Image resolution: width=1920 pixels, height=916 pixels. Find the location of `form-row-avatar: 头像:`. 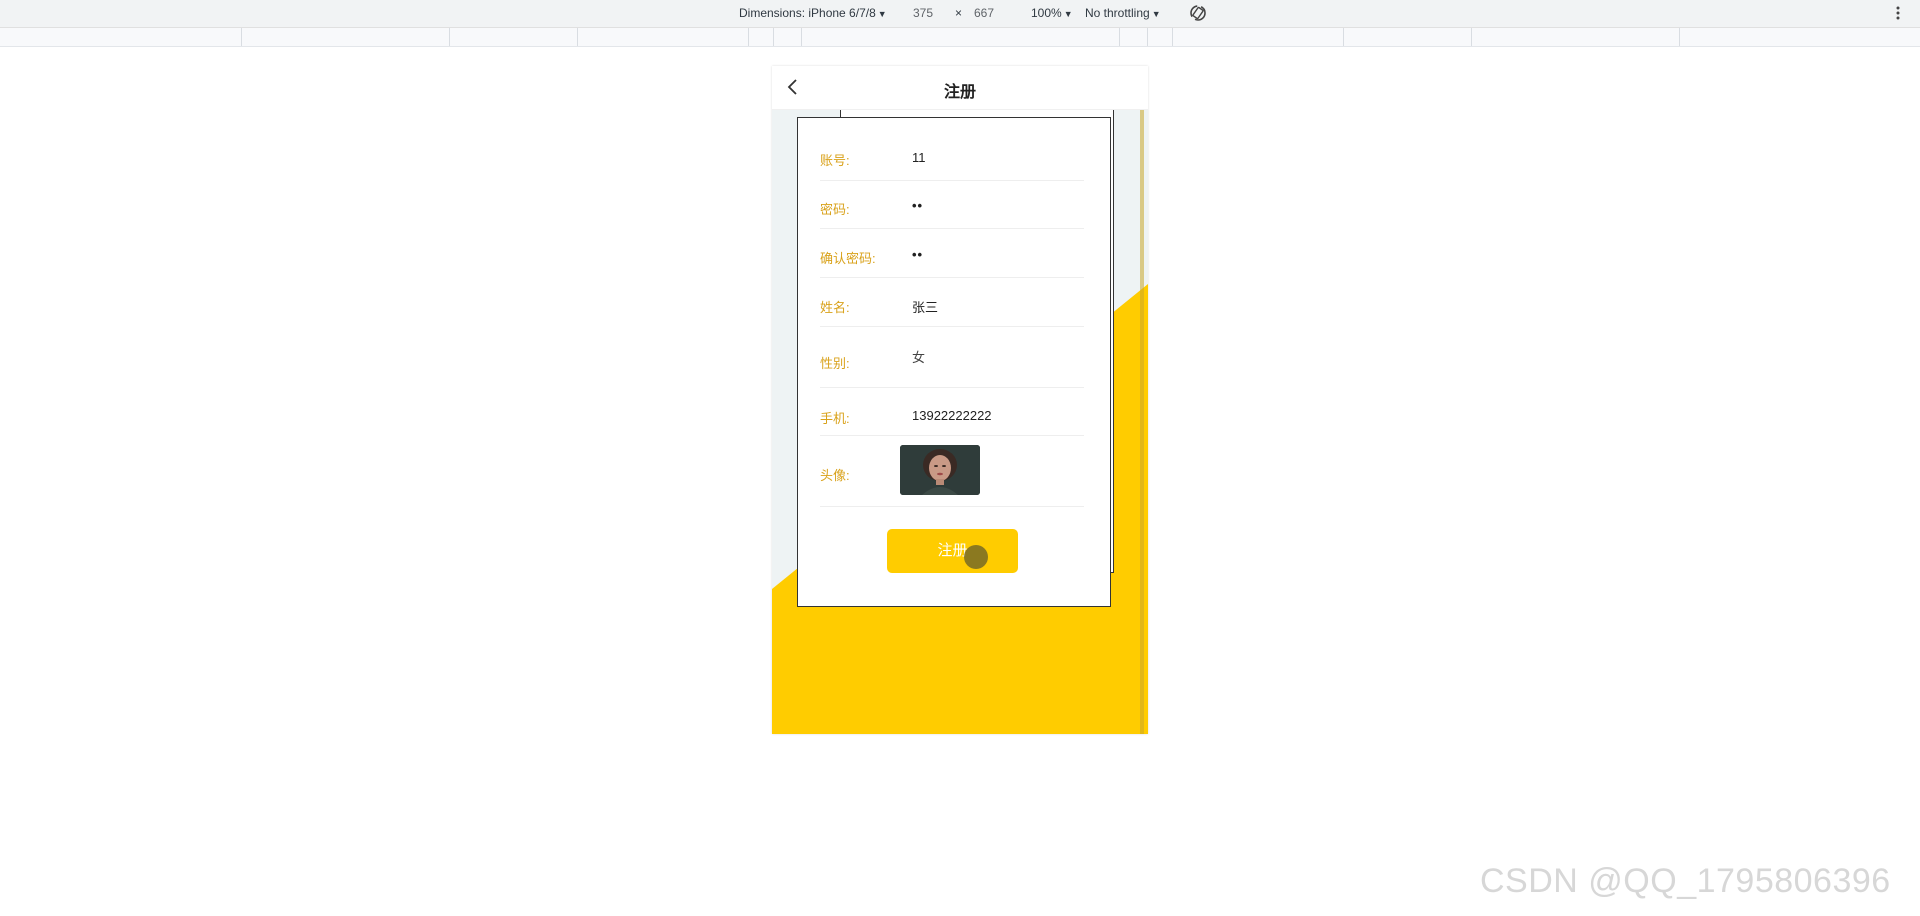

form-row-avatar: 头像: is located at coordinates (952, 471).